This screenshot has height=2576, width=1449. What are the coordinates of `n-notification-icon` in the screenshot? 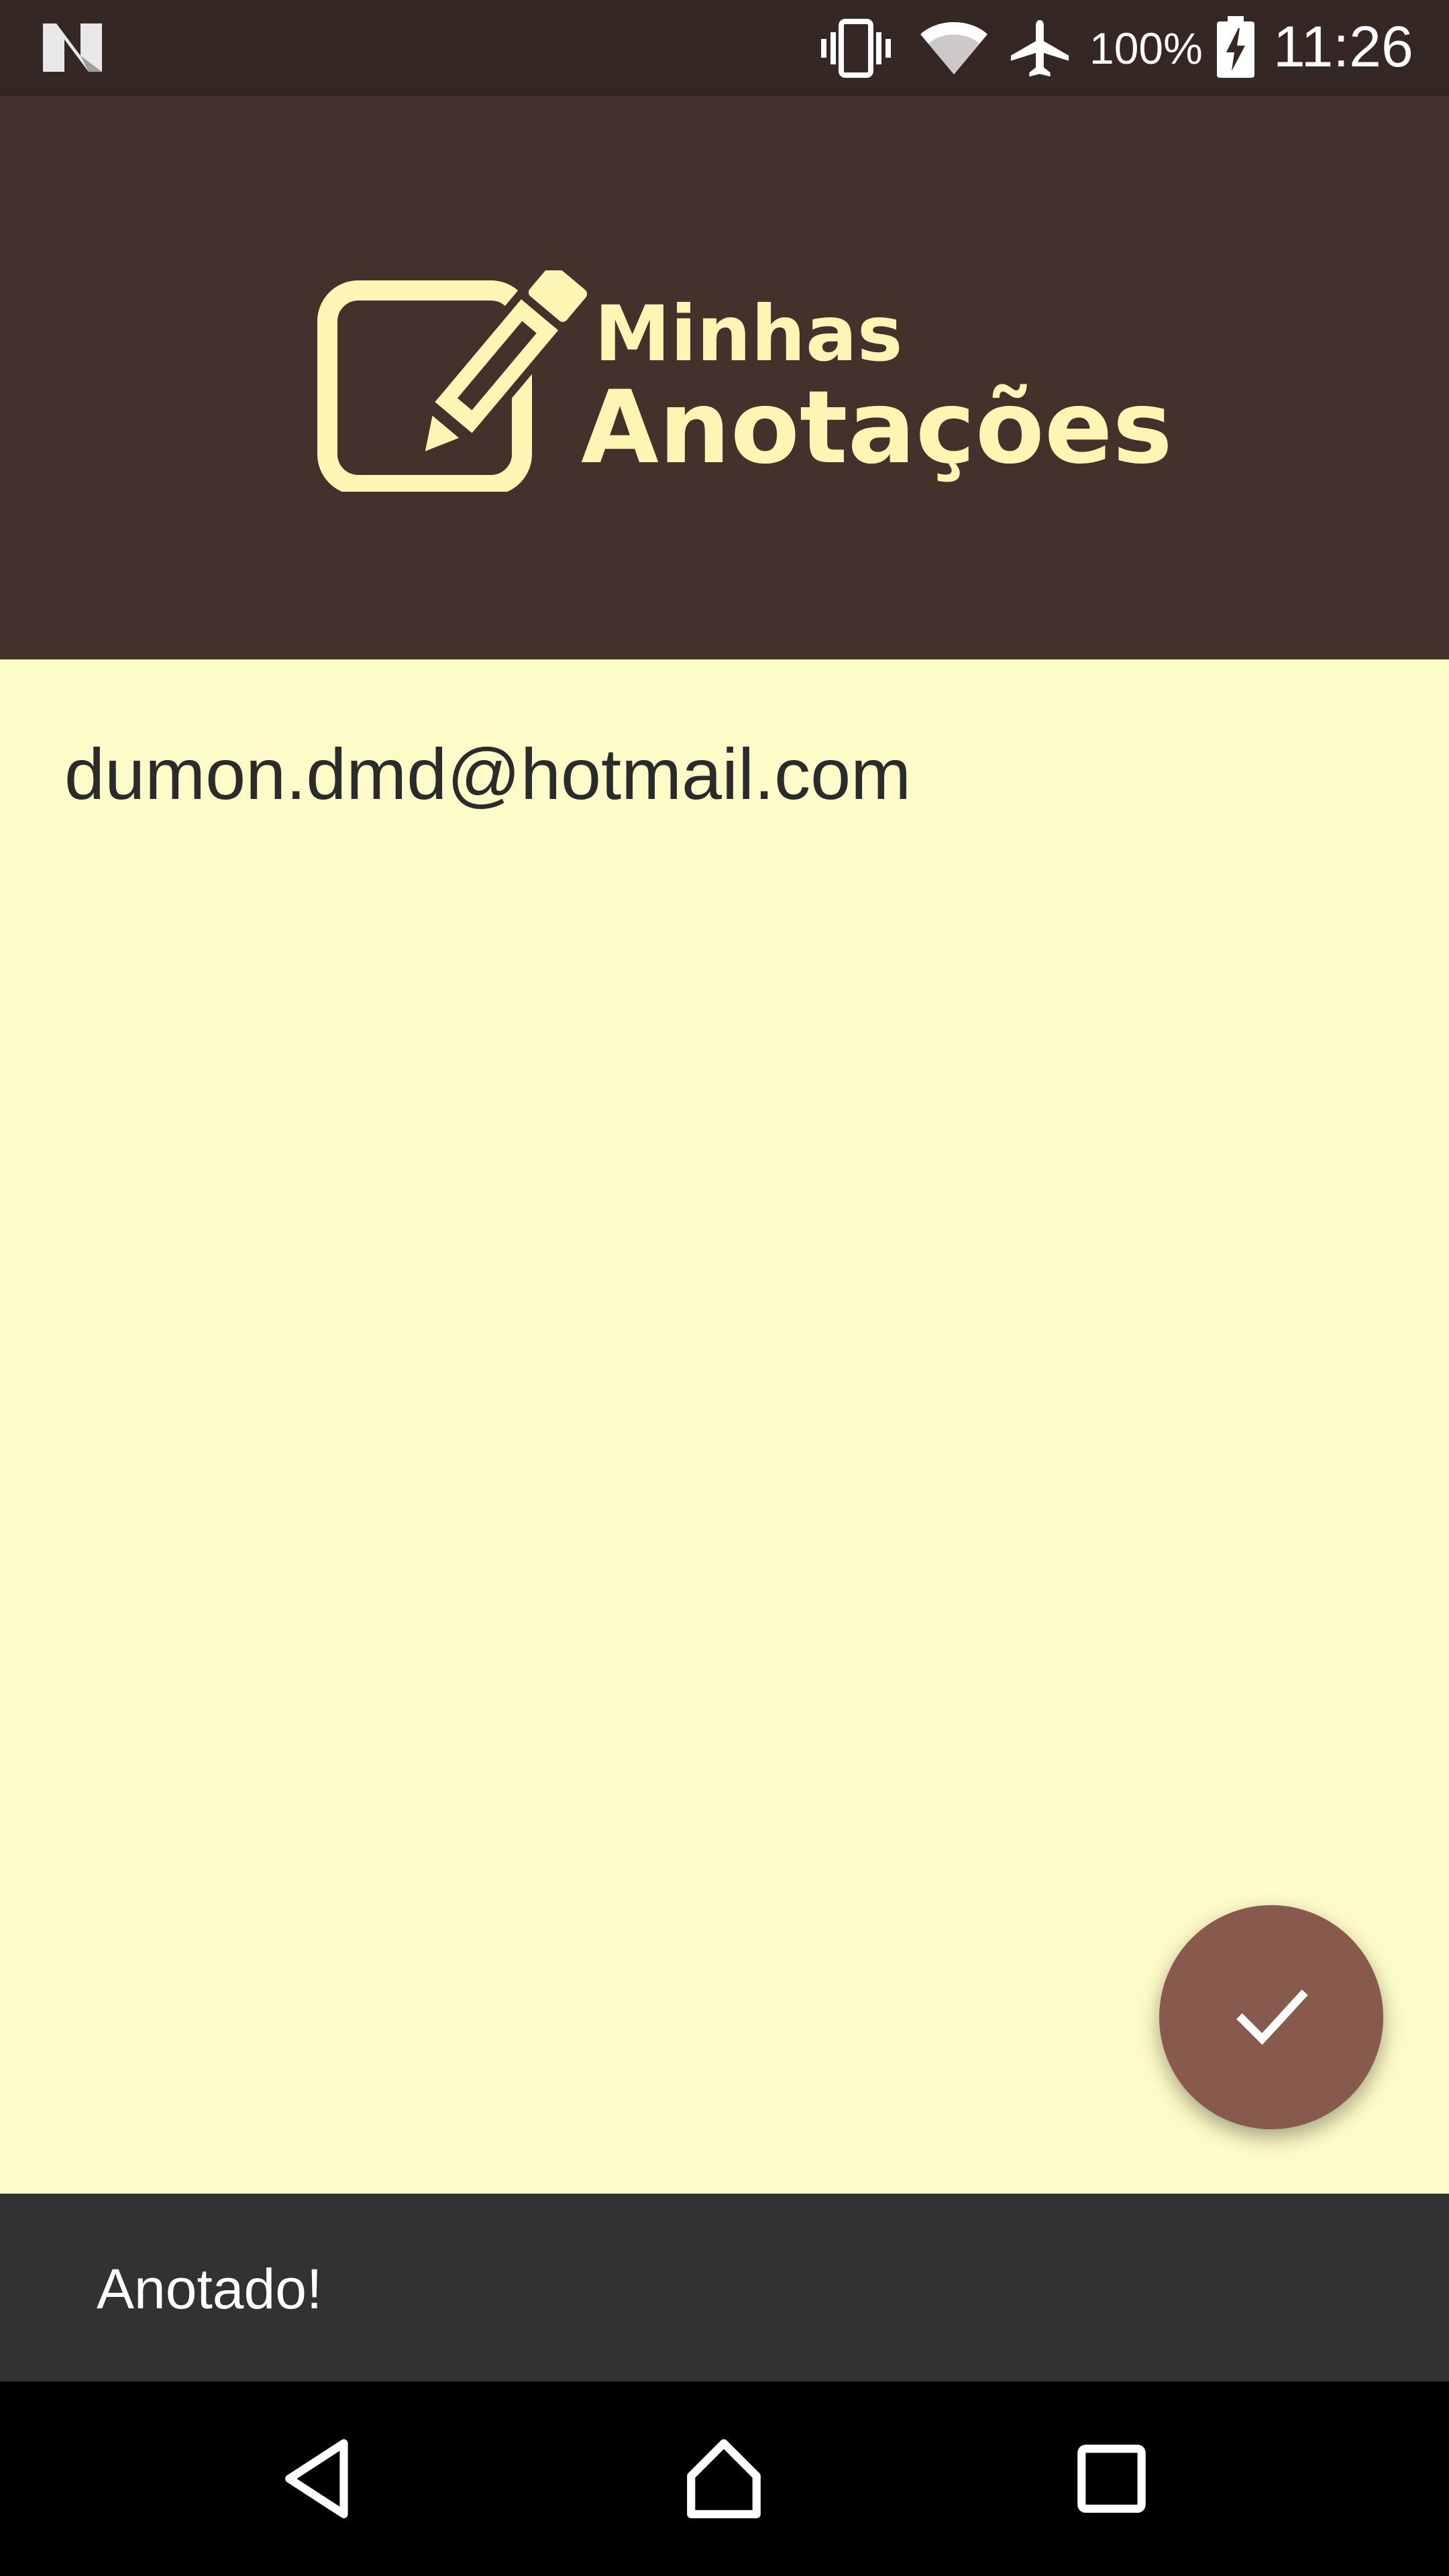 It's located at (72, 47).